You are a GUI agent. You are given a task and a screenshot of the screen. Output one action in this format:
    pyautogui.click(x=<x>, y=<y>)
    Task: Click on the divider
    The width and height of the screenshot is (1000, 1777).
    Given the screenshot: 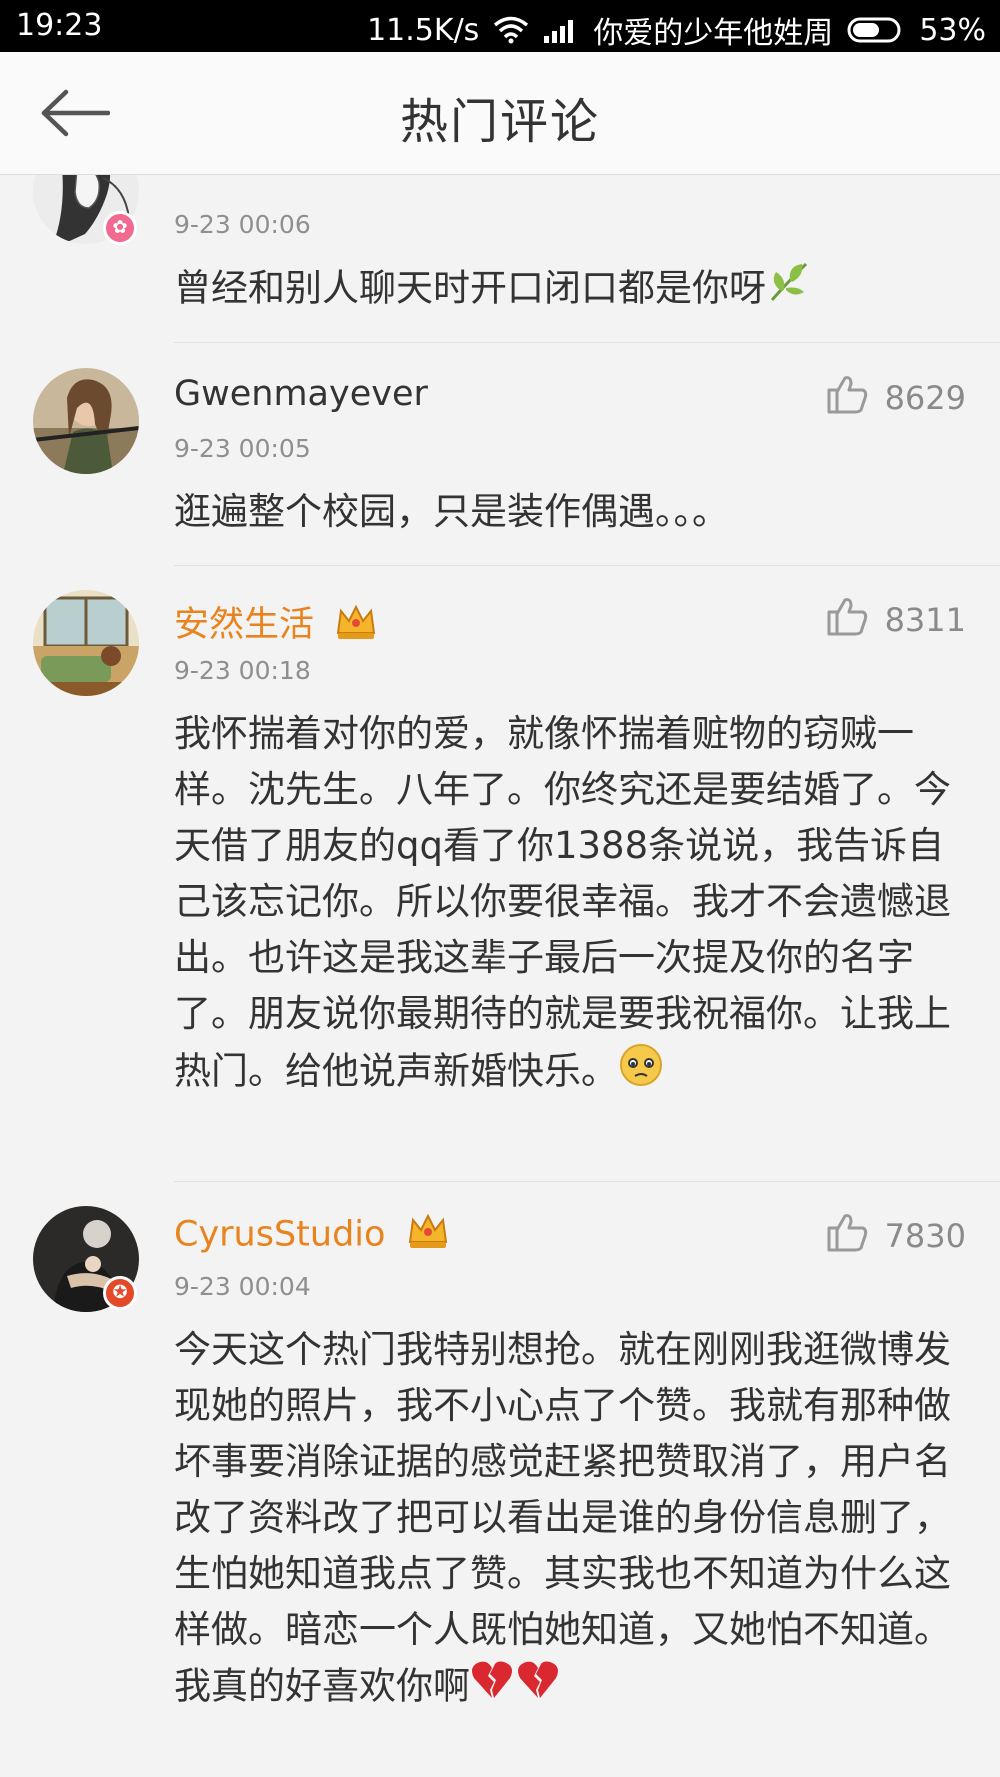 What is the action you would take?
    pyautogui.click(x=587, y=342)
    